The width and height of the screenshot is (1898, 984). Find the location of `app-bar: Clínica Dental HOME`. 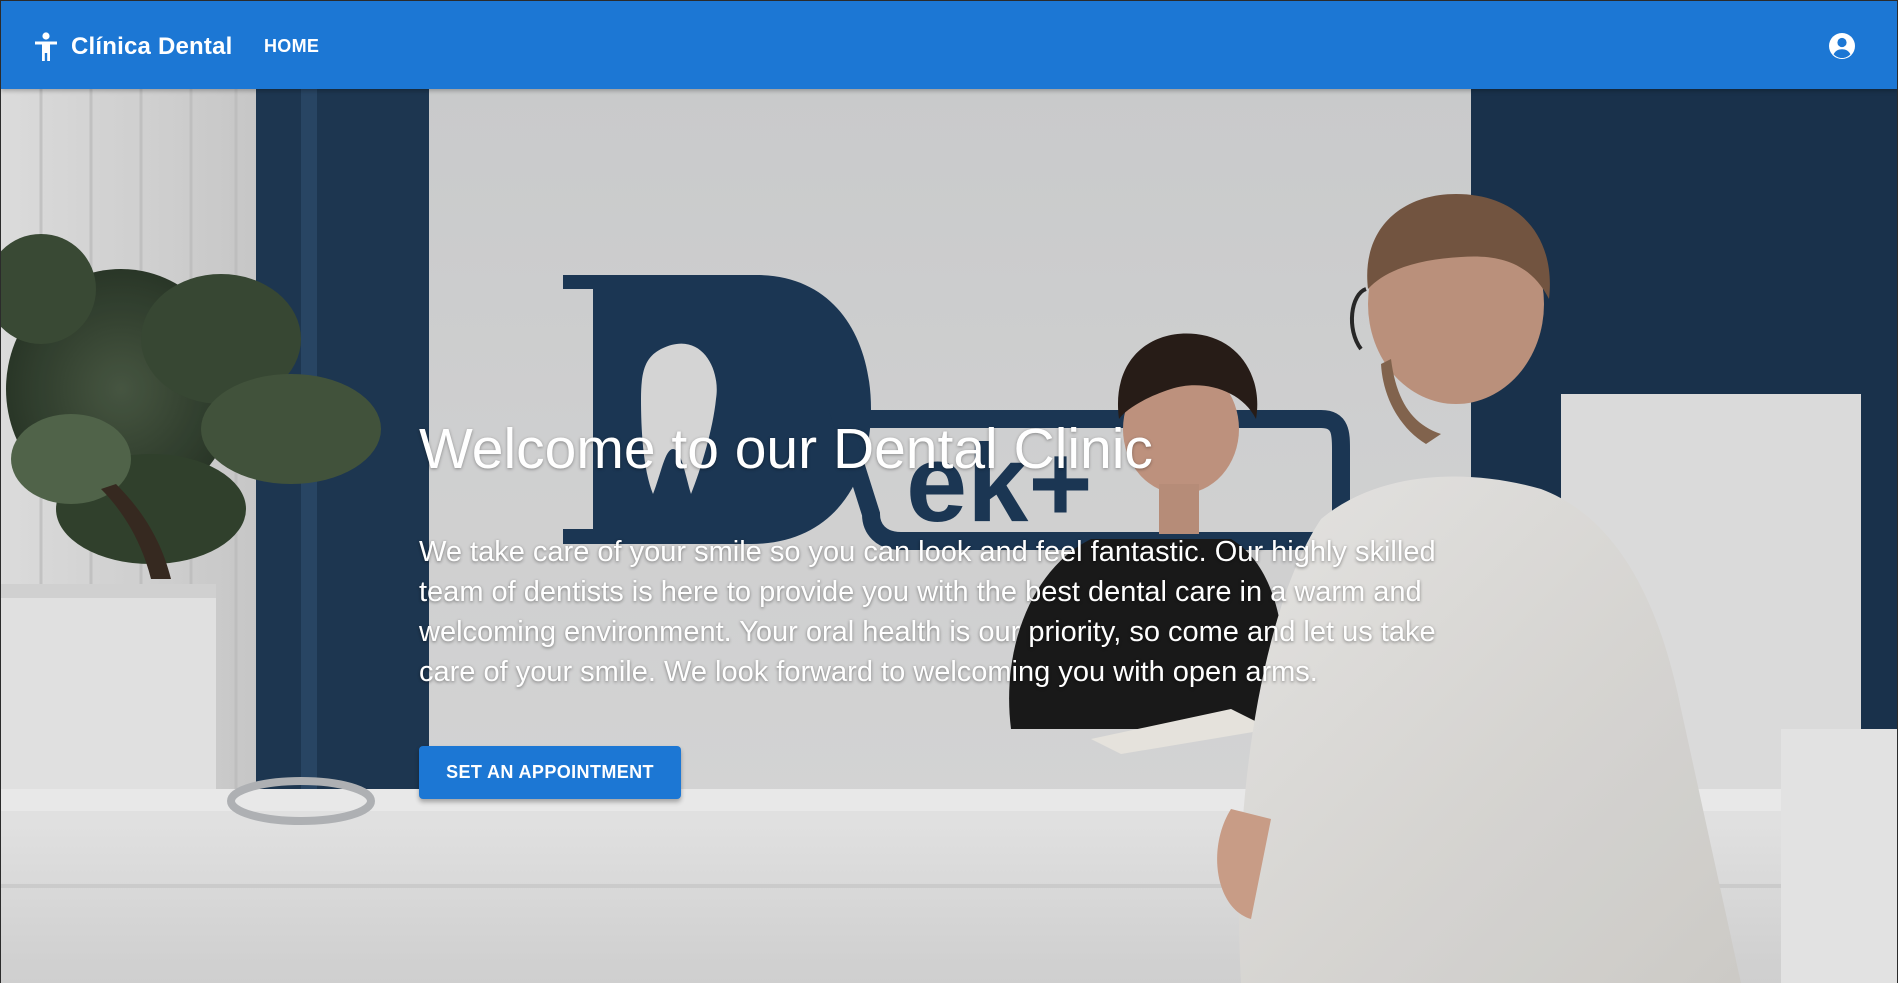

app-bar: Clínica Dental HOME is located at coordinates (949, 45).